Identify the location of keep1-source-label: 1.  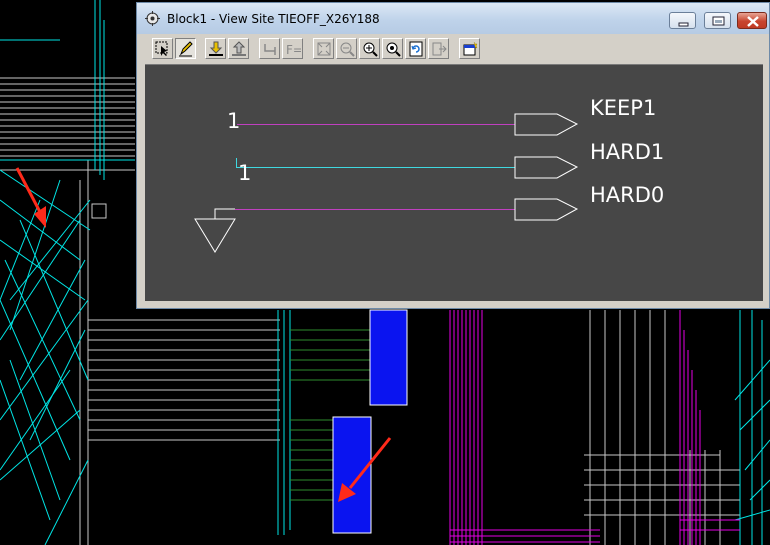
(234, 121).